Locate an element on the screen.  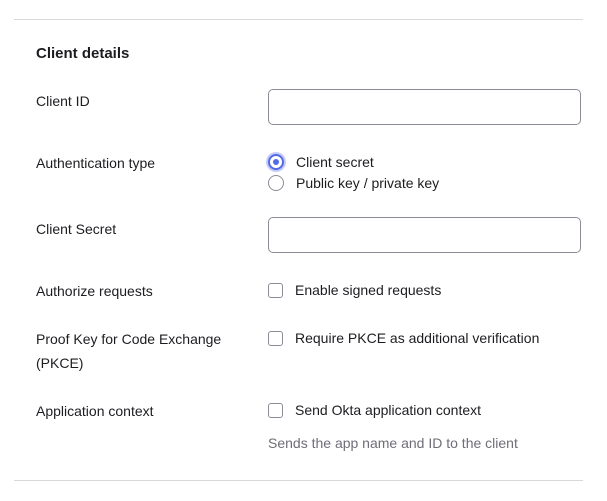
public-key-radio-label: Public key / private key is located at coordinates (368, 183).